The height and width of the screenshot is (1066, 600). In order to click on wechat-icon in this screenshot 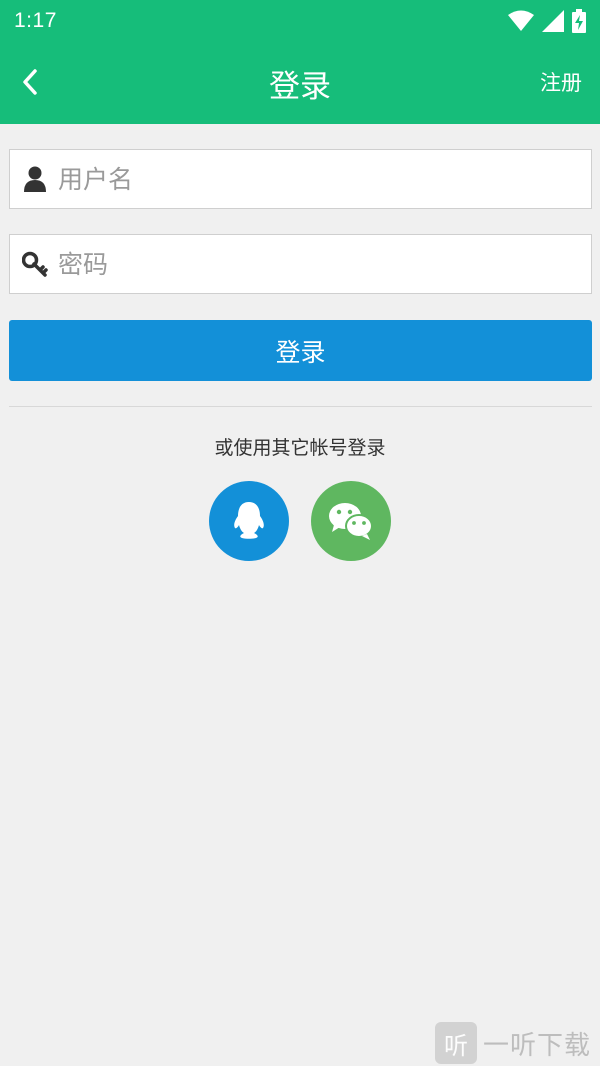, I will do `click(351, 521)`.